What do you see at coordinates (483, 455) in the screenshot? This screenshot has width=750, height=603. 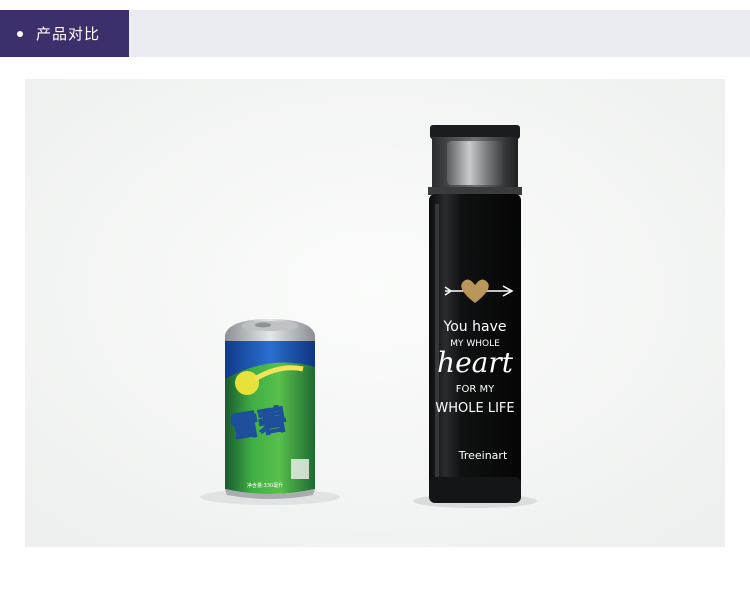 I see `bottle-brand-text: Treeinart` at bounding box center [483, 455].